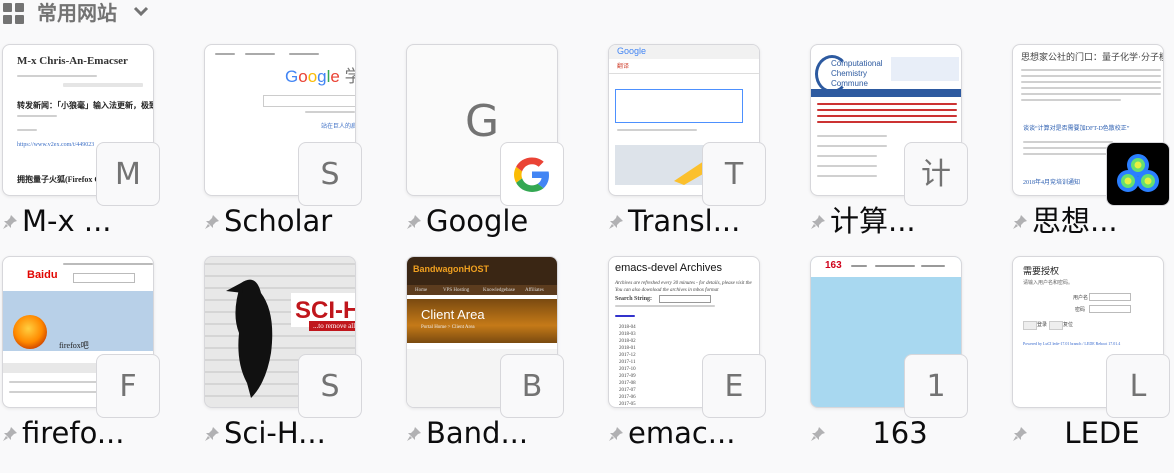  I want to click on nav-aff: Affiliates, so click(534, 290).